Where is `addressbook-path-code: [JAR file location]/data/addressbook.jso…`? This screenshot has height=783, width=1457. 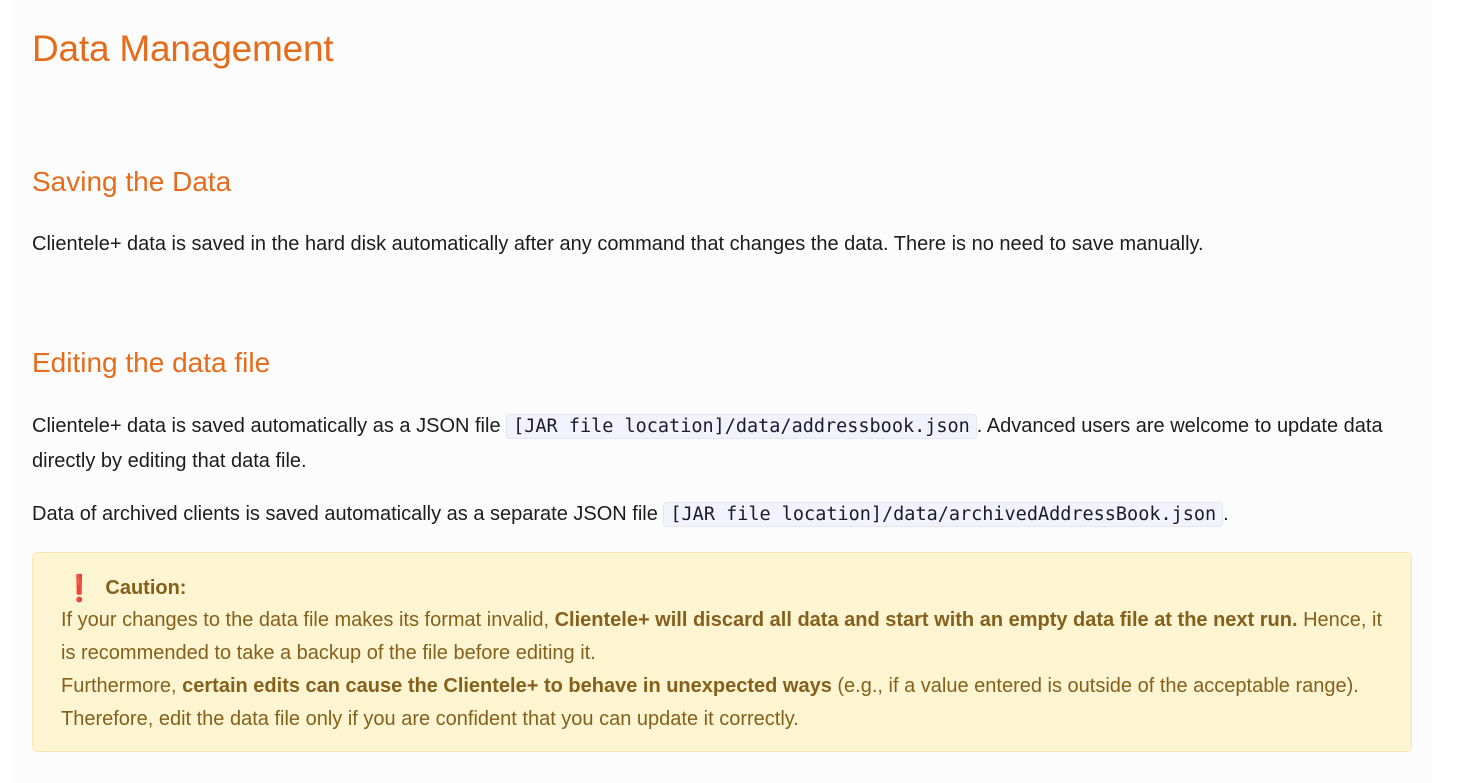
addressbook-path-code: [JAR file location]/data/addressbook.jso… is located at coordinates (741, 426).